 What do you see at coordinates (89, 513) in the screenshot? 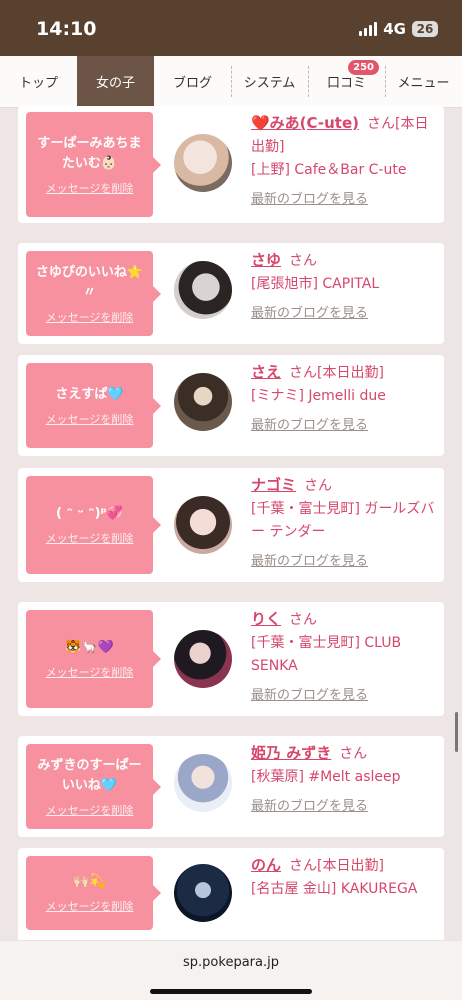
I see `message-text: ( ᵔ ᵕ ᵔ)ᵖ💞` at bounding box center [89, 513].